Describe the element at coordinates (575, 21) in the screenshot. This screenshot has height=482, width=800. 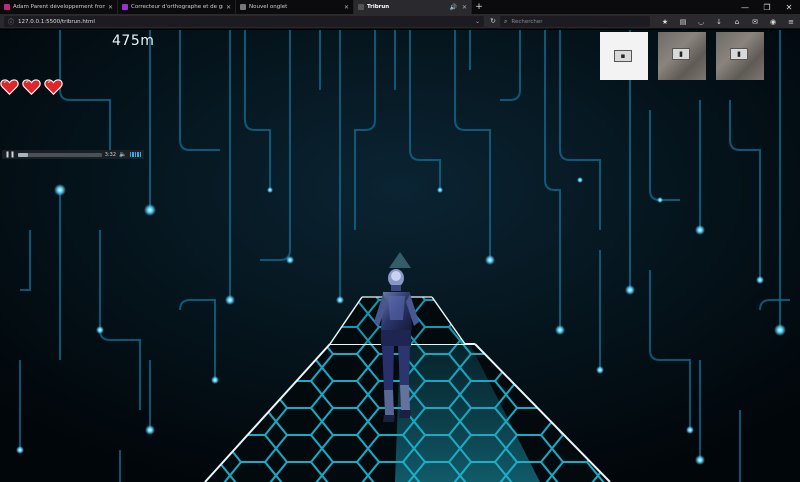
I see `search-bar: ⌕ Rechercher` at that location.